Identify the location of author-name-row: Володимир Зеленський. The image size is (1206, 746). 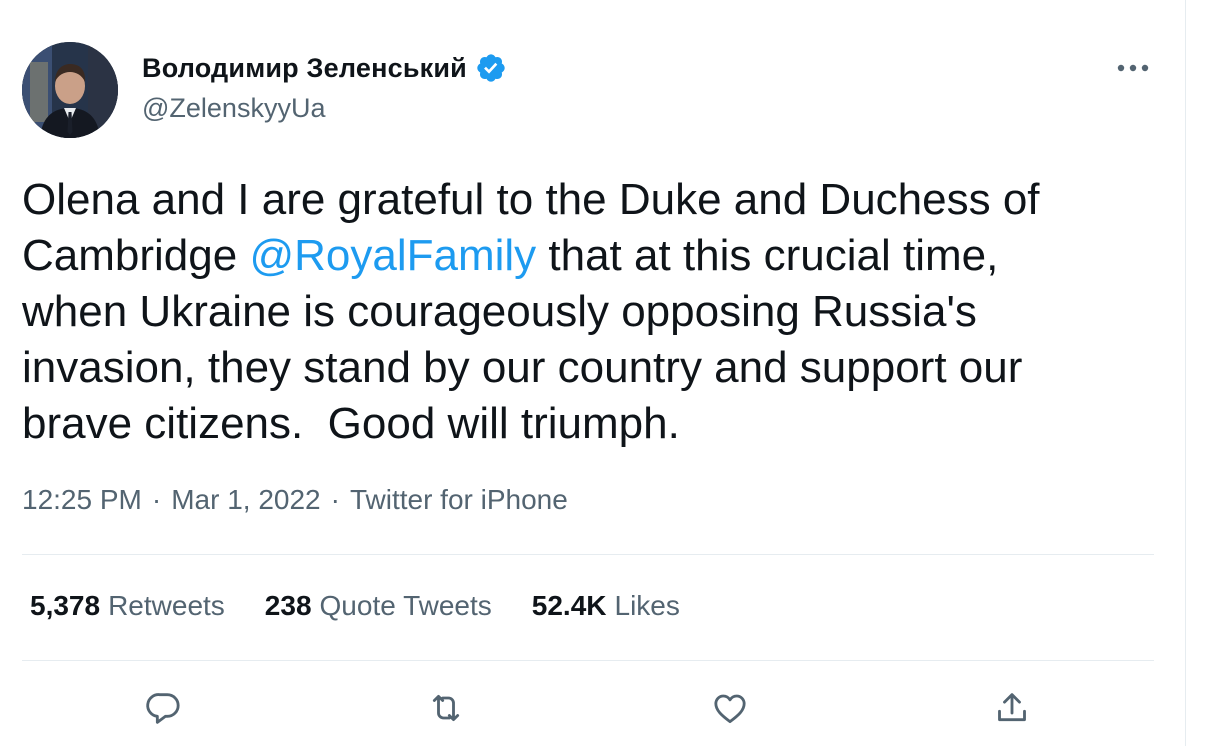
(324, 68).